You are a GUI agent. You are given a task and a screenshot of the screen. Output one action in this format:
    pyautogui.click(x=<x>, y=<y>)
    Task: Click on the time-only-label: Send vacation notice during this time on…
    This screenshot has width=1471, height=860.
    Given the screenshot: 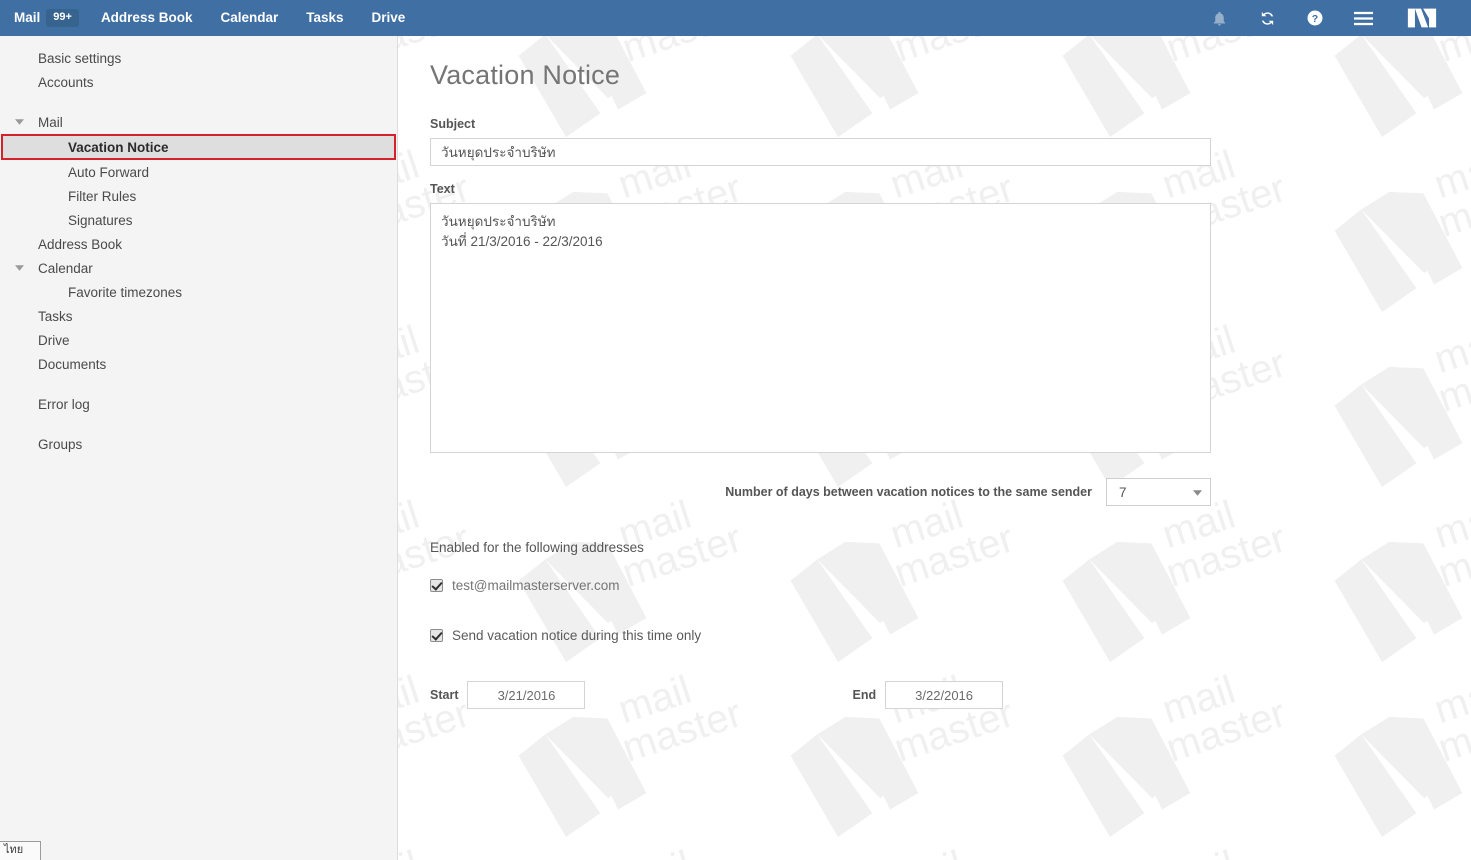 What is the action you would take?
    pyautogui.click(x=577, y=635)
    